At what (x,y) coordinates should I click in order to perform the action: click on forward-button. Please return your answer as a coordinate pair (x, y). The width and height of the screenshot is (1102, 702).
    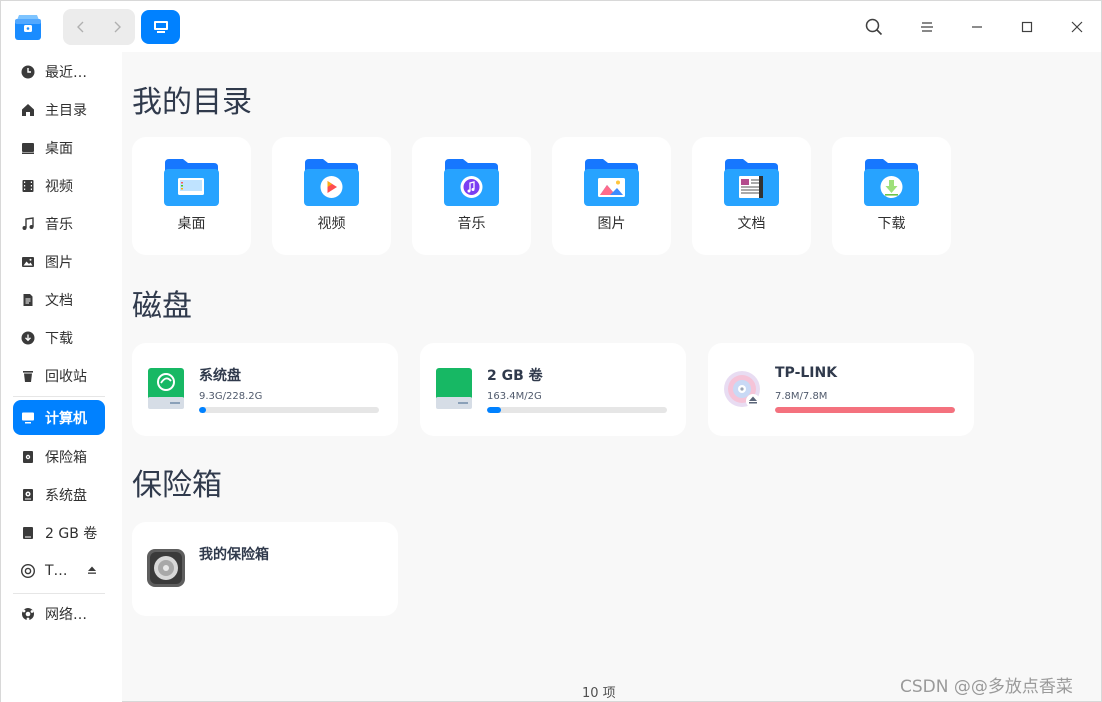
    Looking at the image, I should click on (117, 27).